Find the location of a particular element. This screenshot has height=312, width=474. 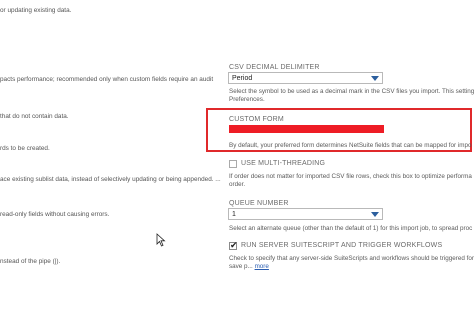

left-text-read-only: read-only fields without causing errors. is located at coordinates (55, 214).